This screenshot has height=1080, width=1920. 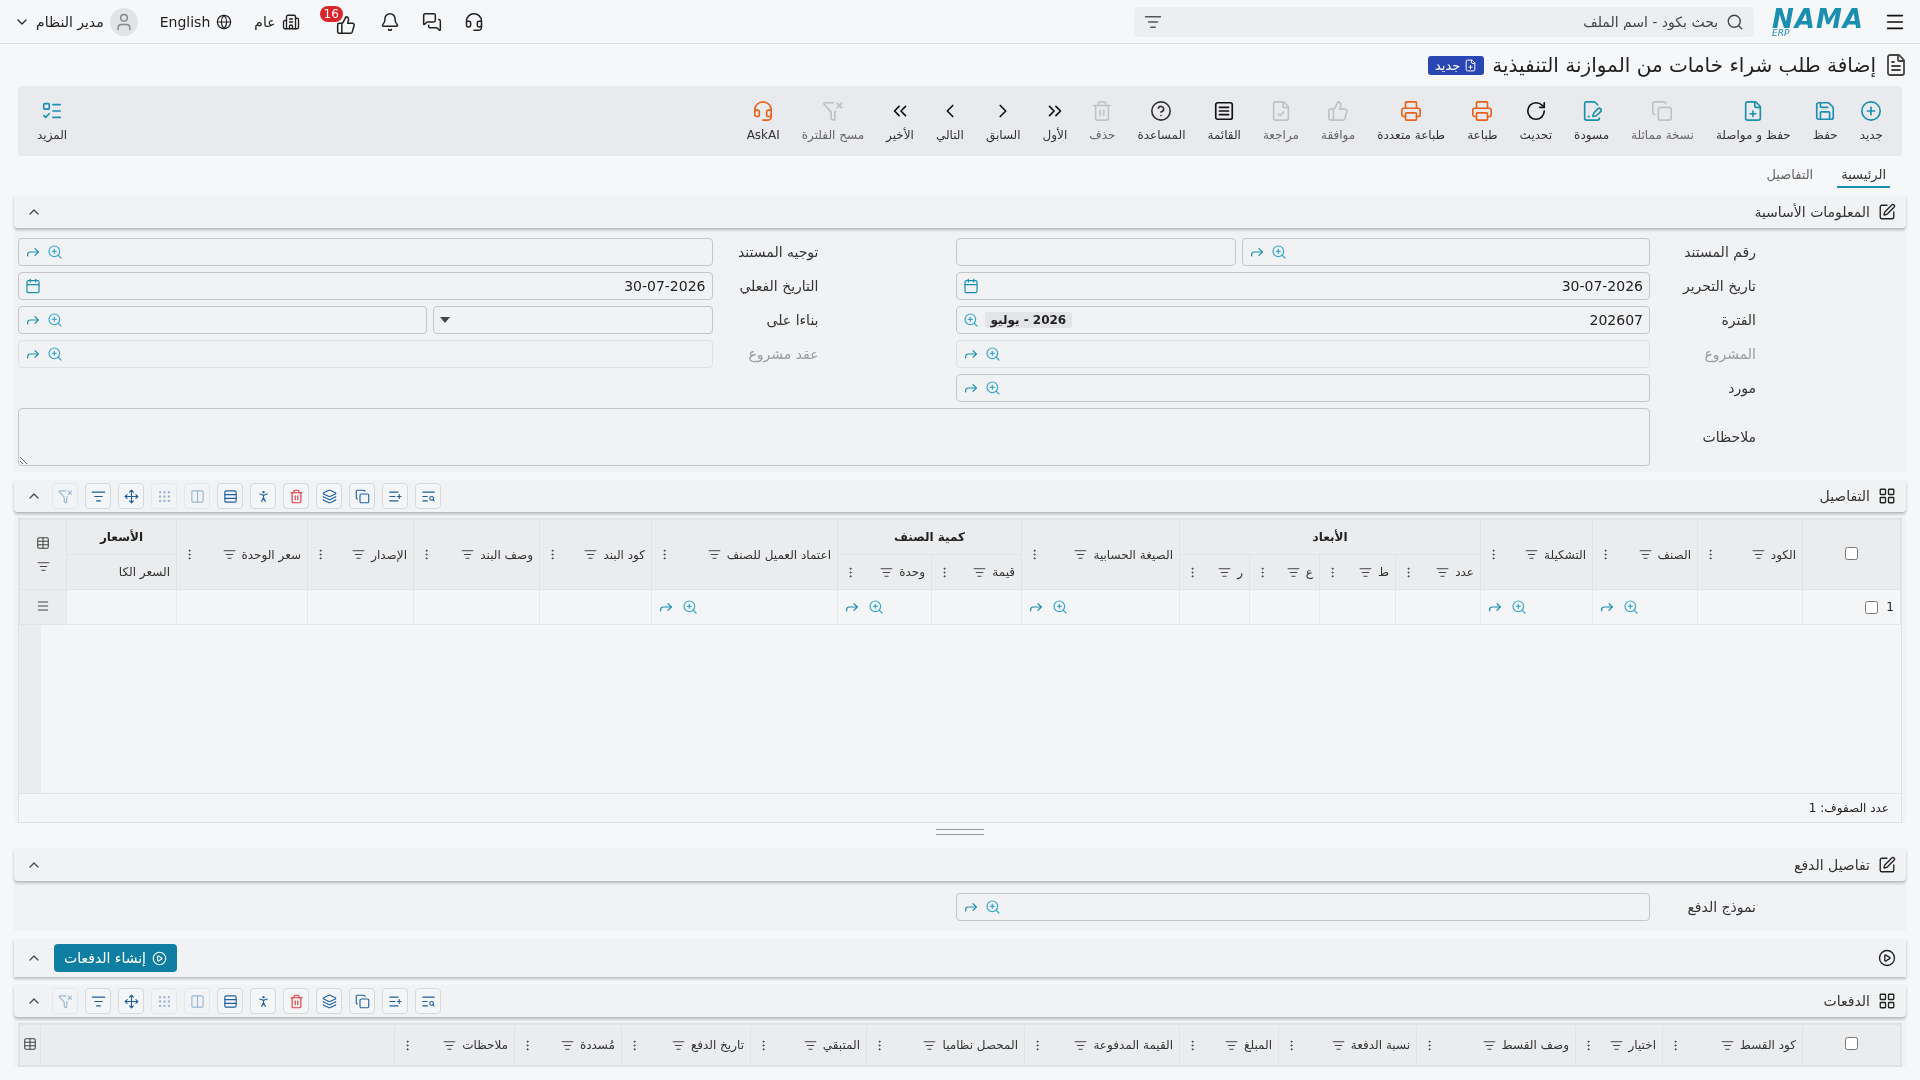 I want to click on column-header: الكود, so click(x=1783, y=554).